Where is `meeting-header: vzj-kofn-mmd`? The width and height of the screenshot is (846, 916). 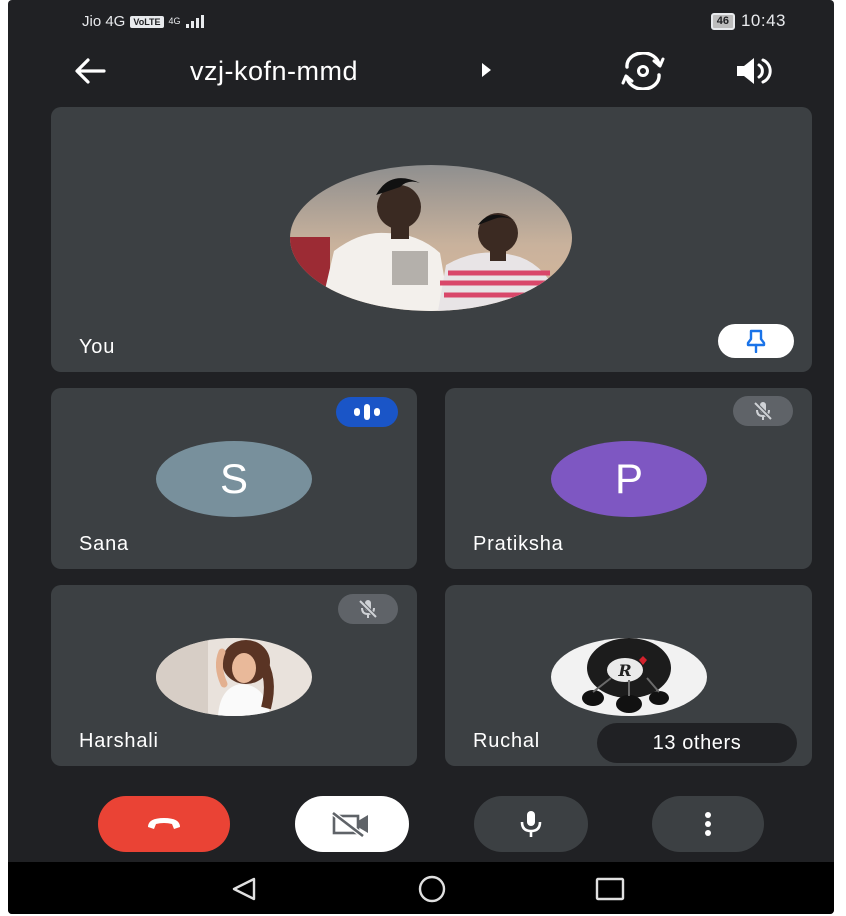 meeting-header: vzj-kofn-mmd is located at coordinates (421, 71).